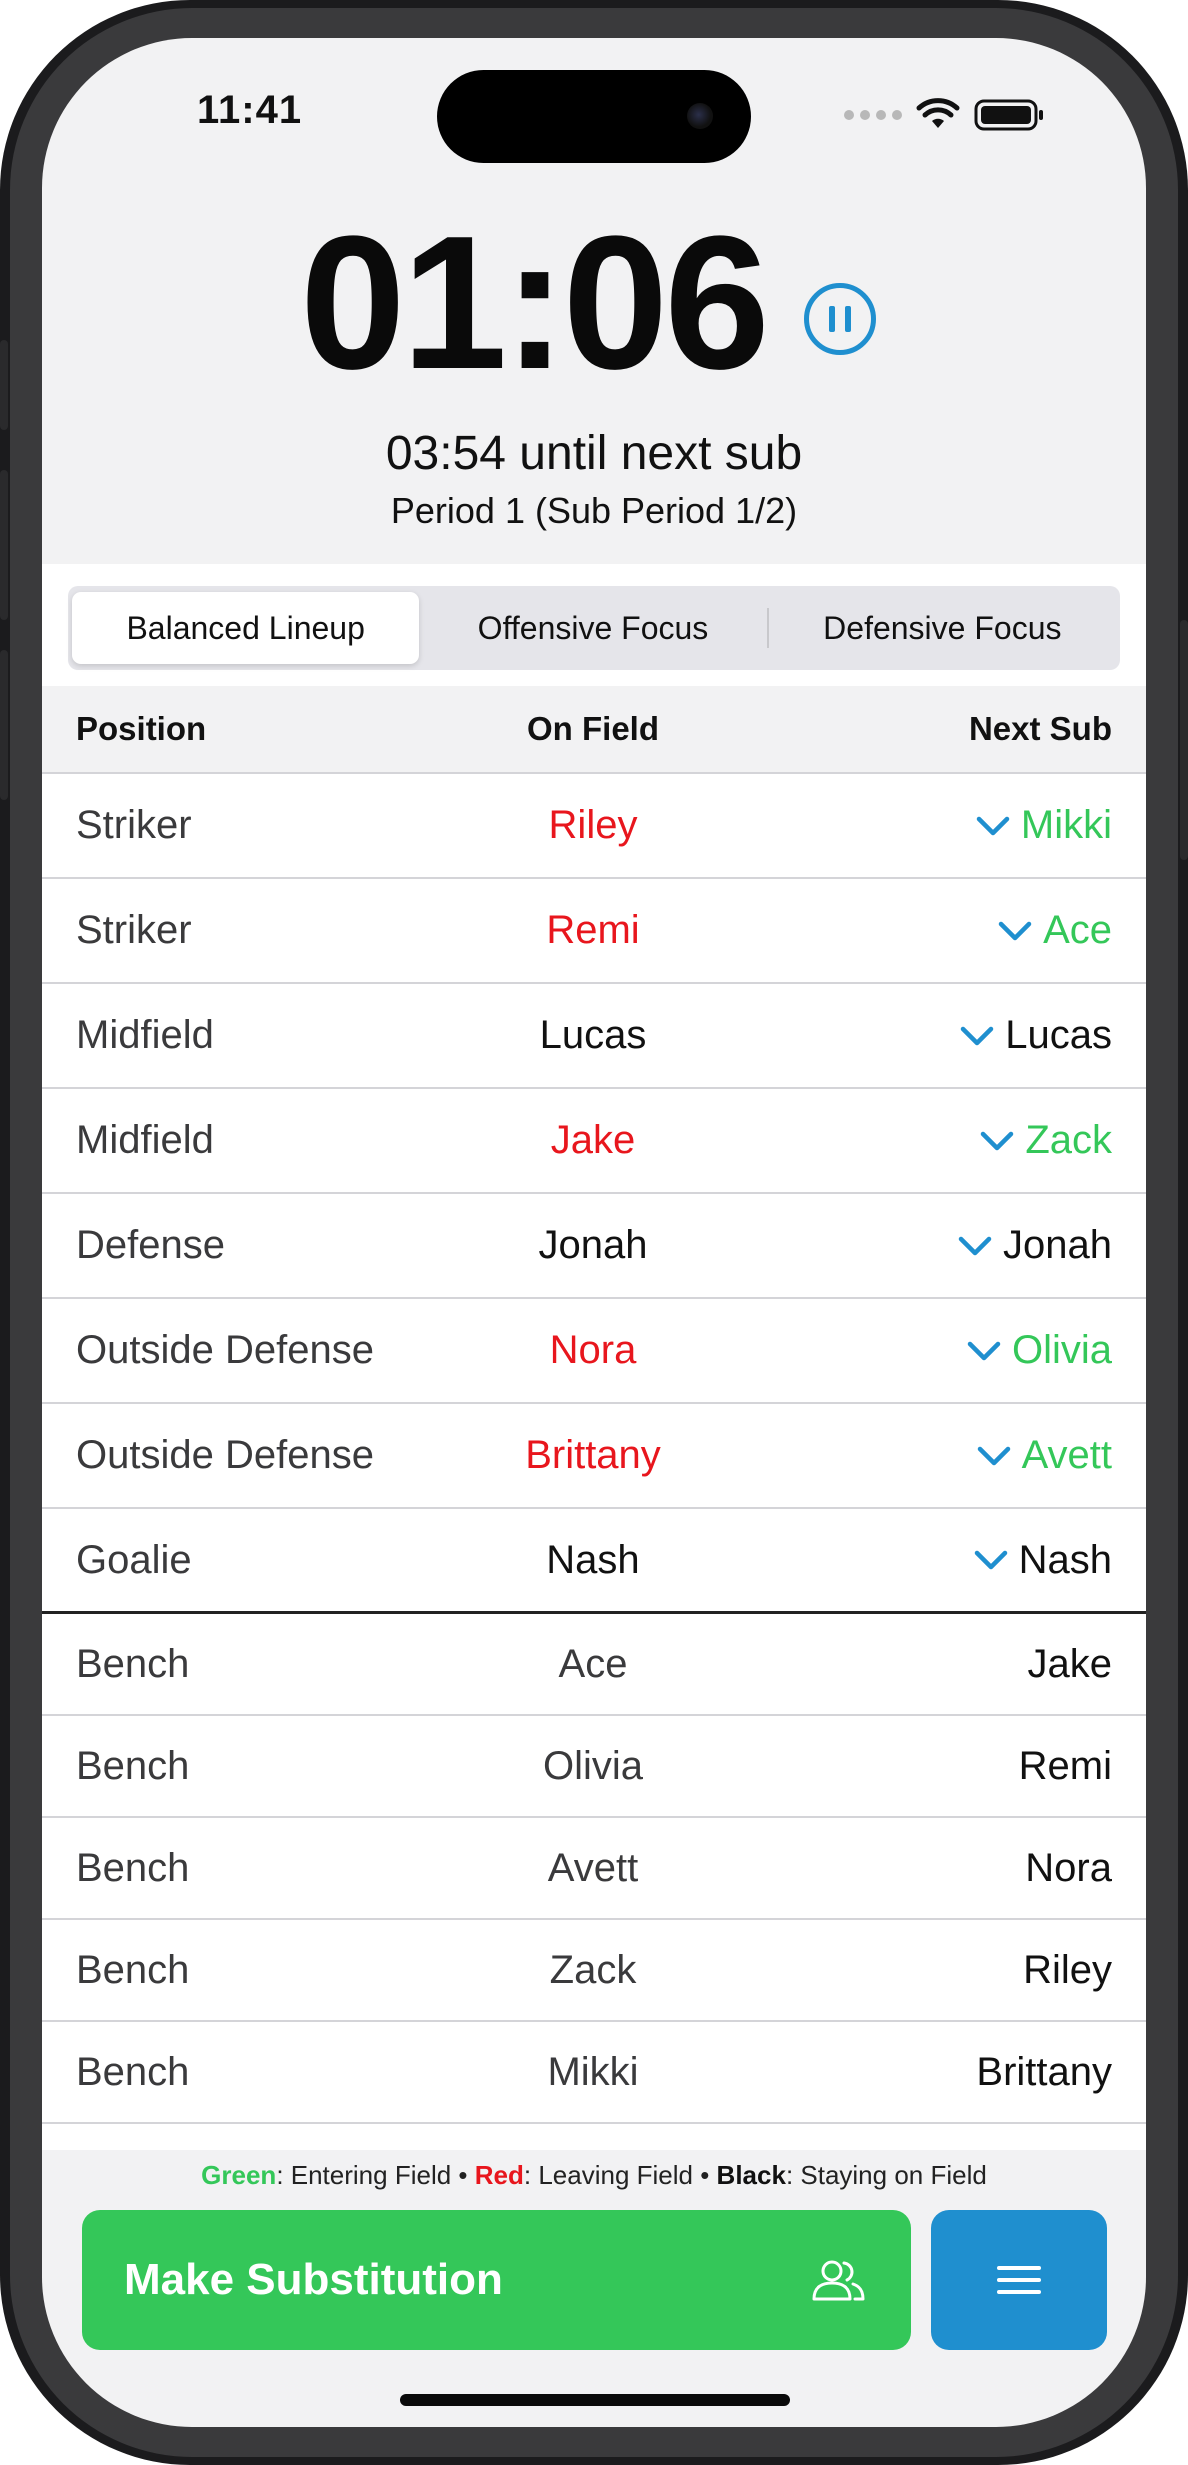  Describe the element at coordinates (134, 1559) in the screenshot. I see `row-position: Goalie` at that location.